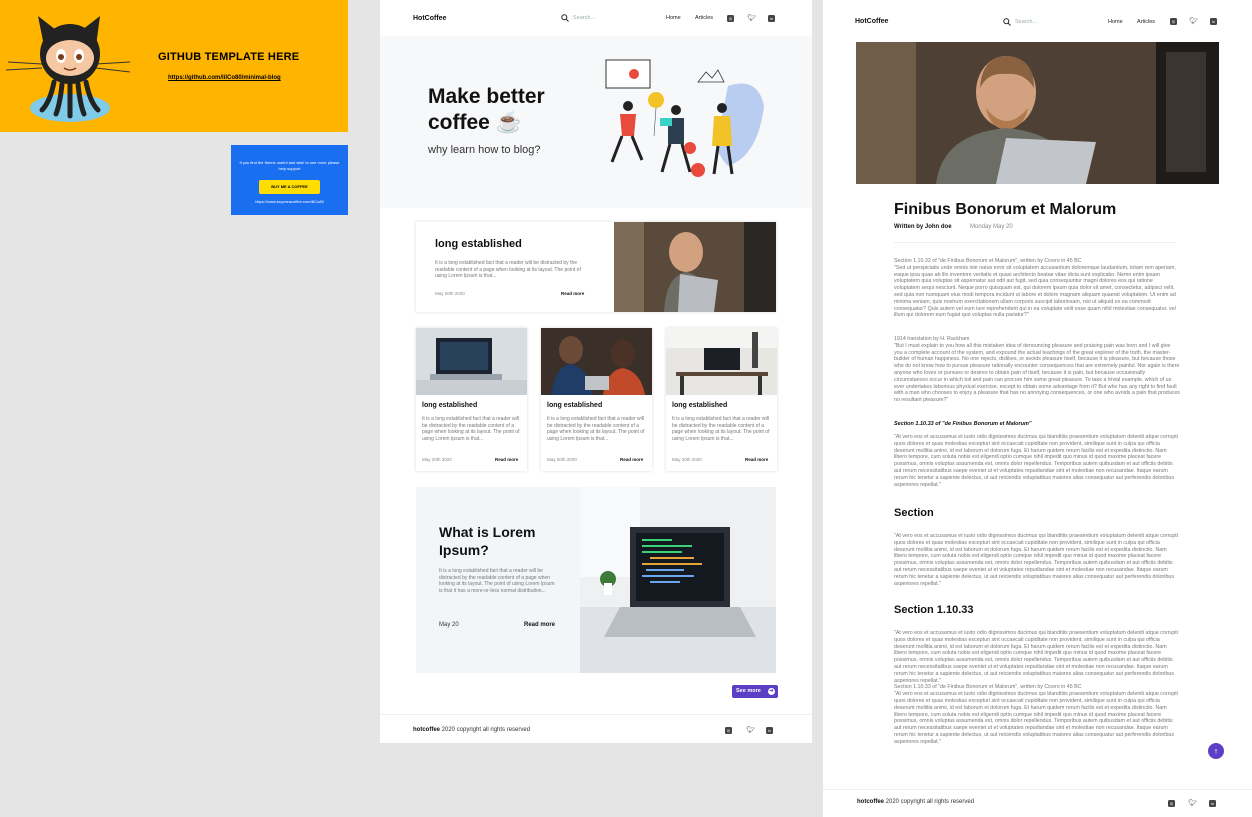  Describe the element at coordinates (224, 78) in the screenshot. I see `github-promo-link: https://github.com/lilCo80/minimal-blog` at that location.